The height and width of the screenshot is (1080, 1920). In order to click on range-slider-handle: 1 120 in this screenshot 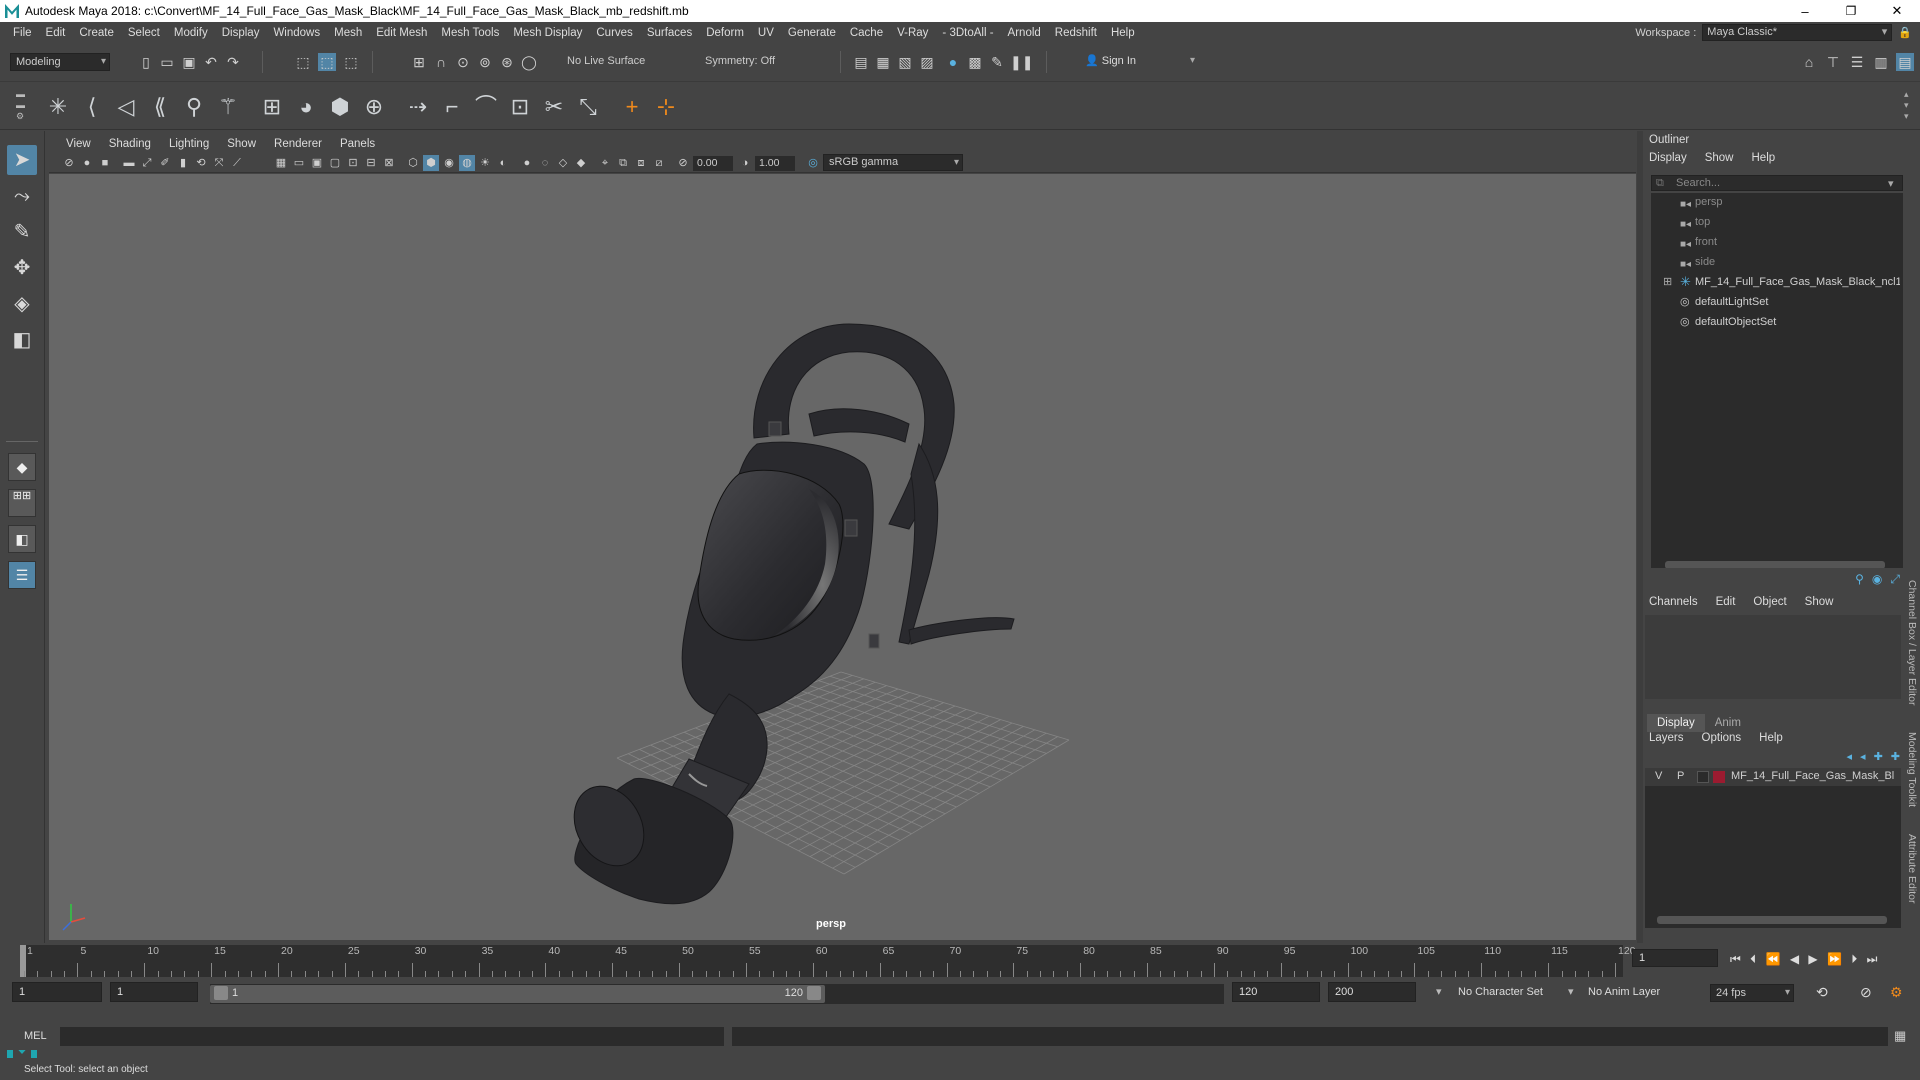, I will do `click(517, 994)`.